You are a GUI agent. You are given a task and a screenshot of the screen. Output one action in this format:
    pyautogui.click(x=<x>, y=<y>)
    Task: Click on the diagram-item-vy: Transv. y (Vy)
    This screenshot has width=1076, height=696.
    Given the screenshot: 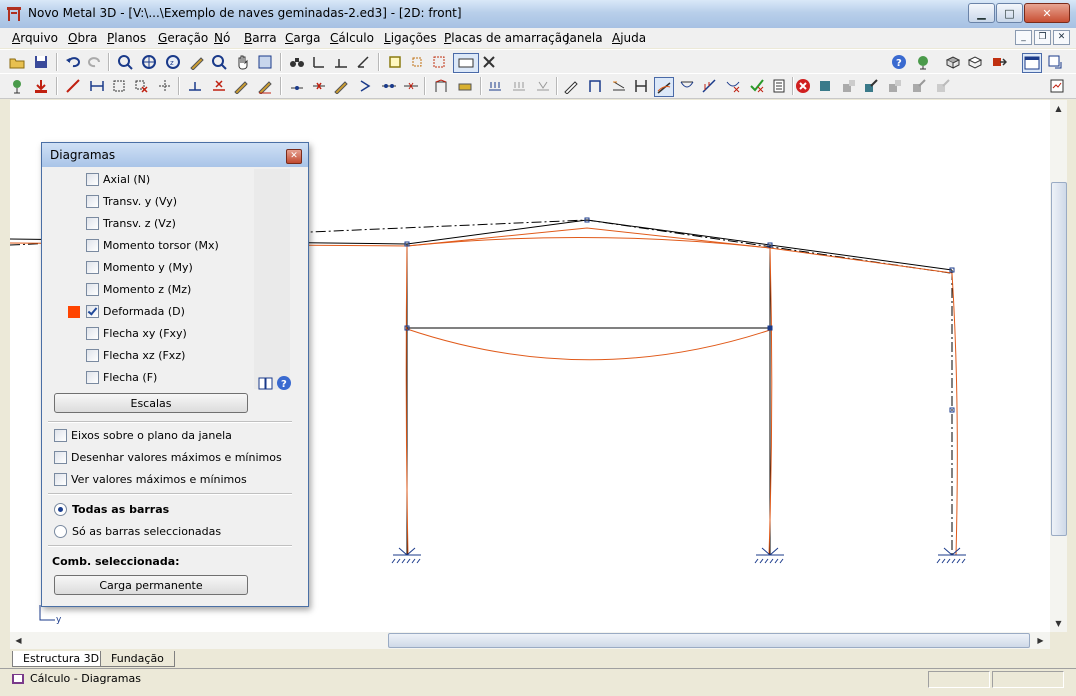 What is the action you would take?
    pyautogui.click(x=131, y=201)
    